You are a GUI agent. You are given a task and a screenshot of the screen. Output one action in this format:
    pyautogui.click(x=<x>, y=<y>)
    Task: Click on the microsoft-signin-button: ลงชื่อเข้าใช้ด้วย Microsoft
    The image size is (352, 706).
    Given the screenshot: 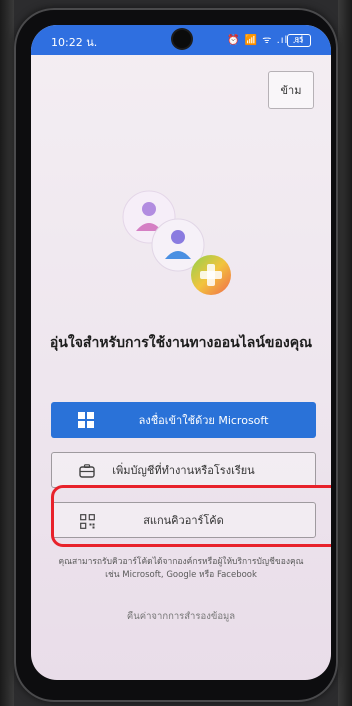 What is the action you would take?
    pyautogui.click(x=183, y=420)
    